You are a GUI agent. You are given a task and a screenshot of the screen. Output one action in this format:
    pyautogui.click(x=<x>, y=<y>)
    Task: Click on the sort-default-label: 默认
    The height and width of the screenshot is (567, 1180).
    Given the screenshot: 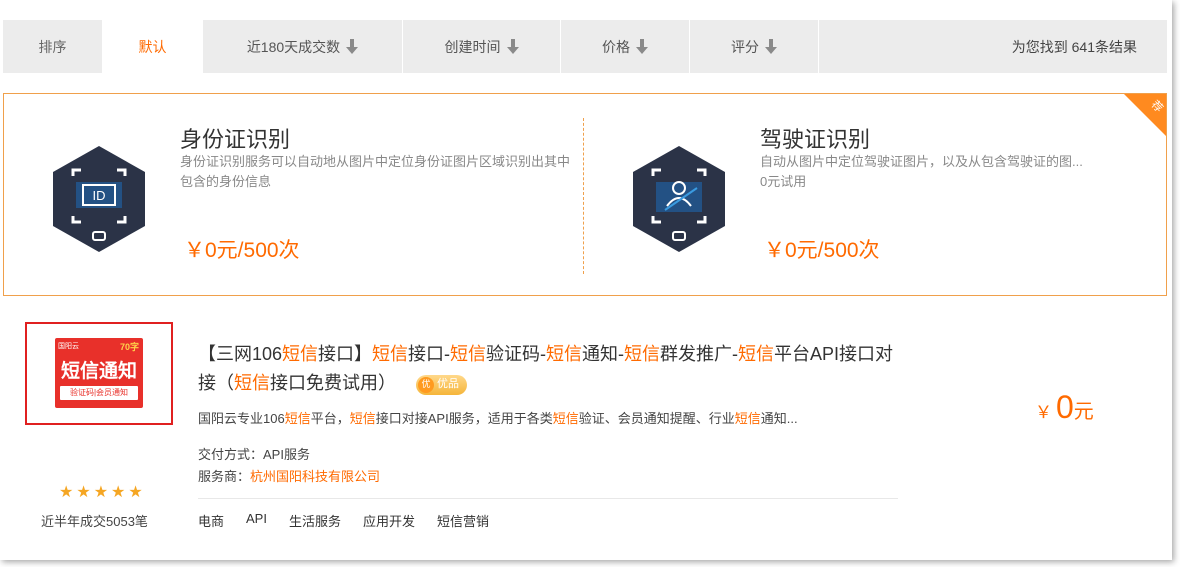 What is the action you would take?
    pyautogui.click(x=152, y=46)
    